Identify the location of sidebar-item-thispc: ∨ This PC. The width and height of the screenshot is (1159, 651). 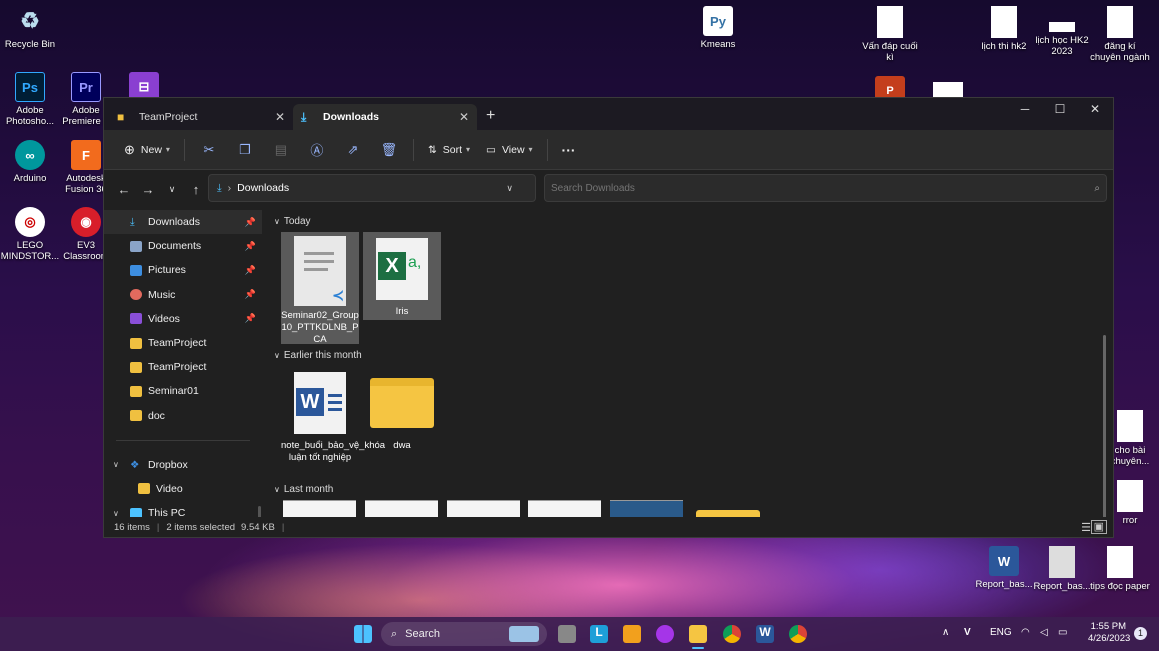
(183, 509).